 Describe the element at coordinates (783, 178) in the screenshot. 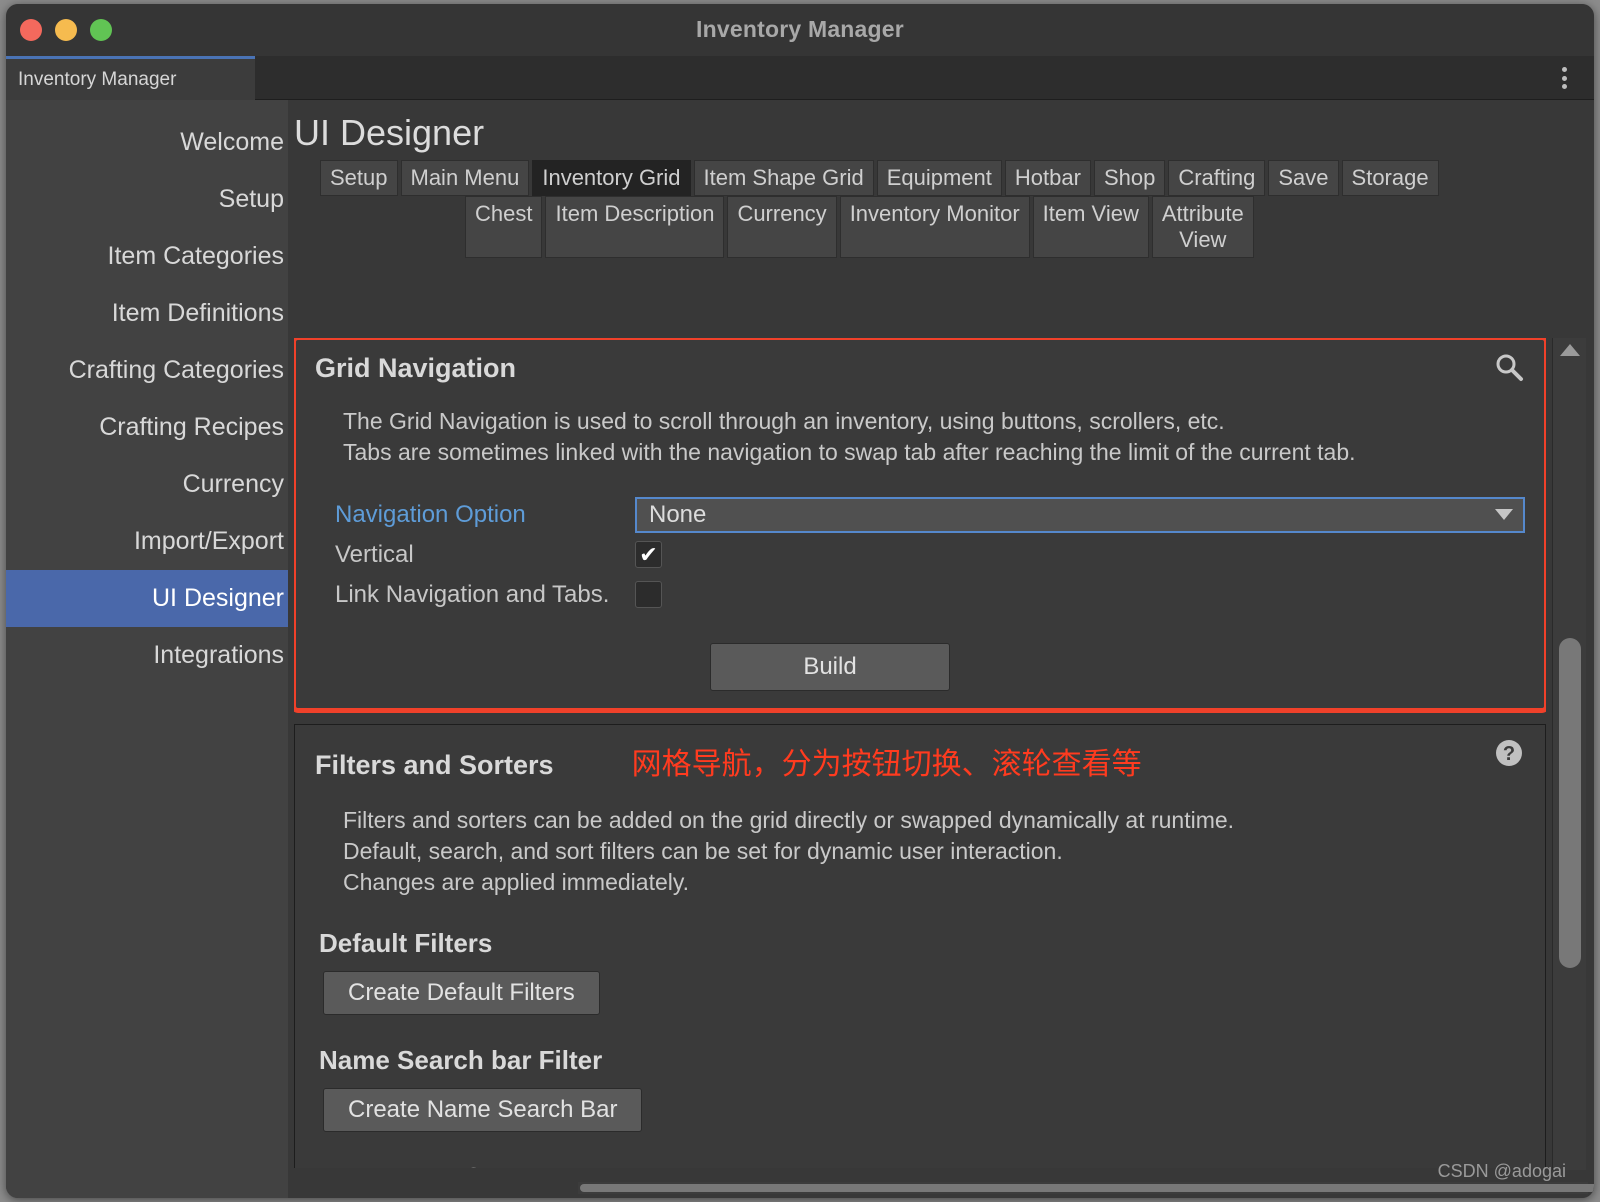

I see `tab-item-shape-grid: Item Shape Grid` at that location.